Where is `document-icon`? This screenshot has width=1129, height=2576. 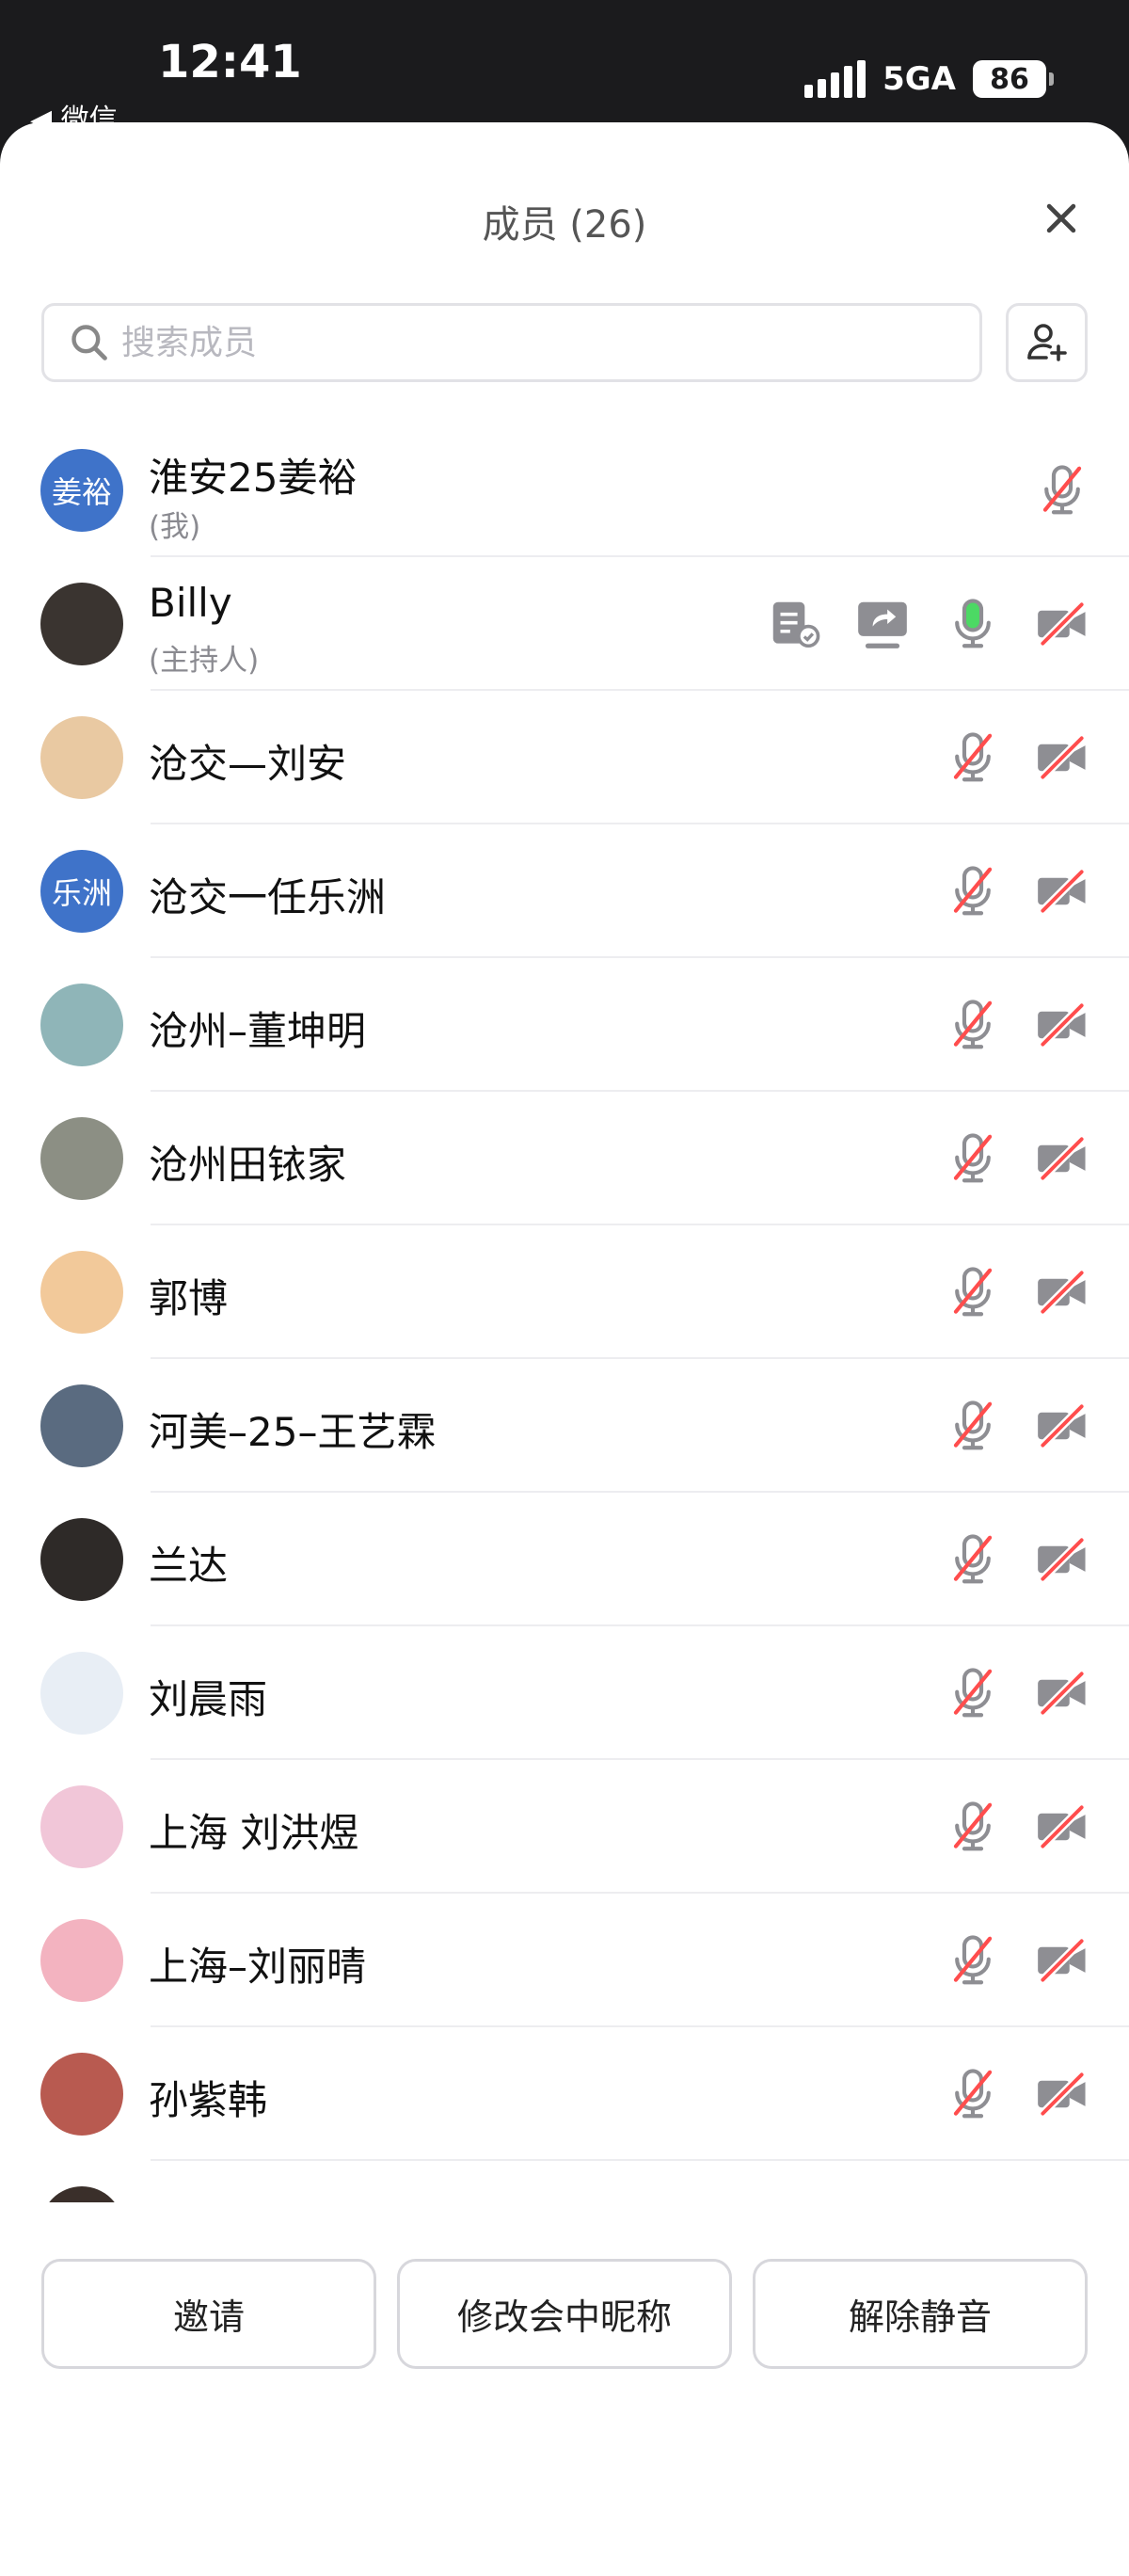 document-icon is located at coordinates (795, 624).